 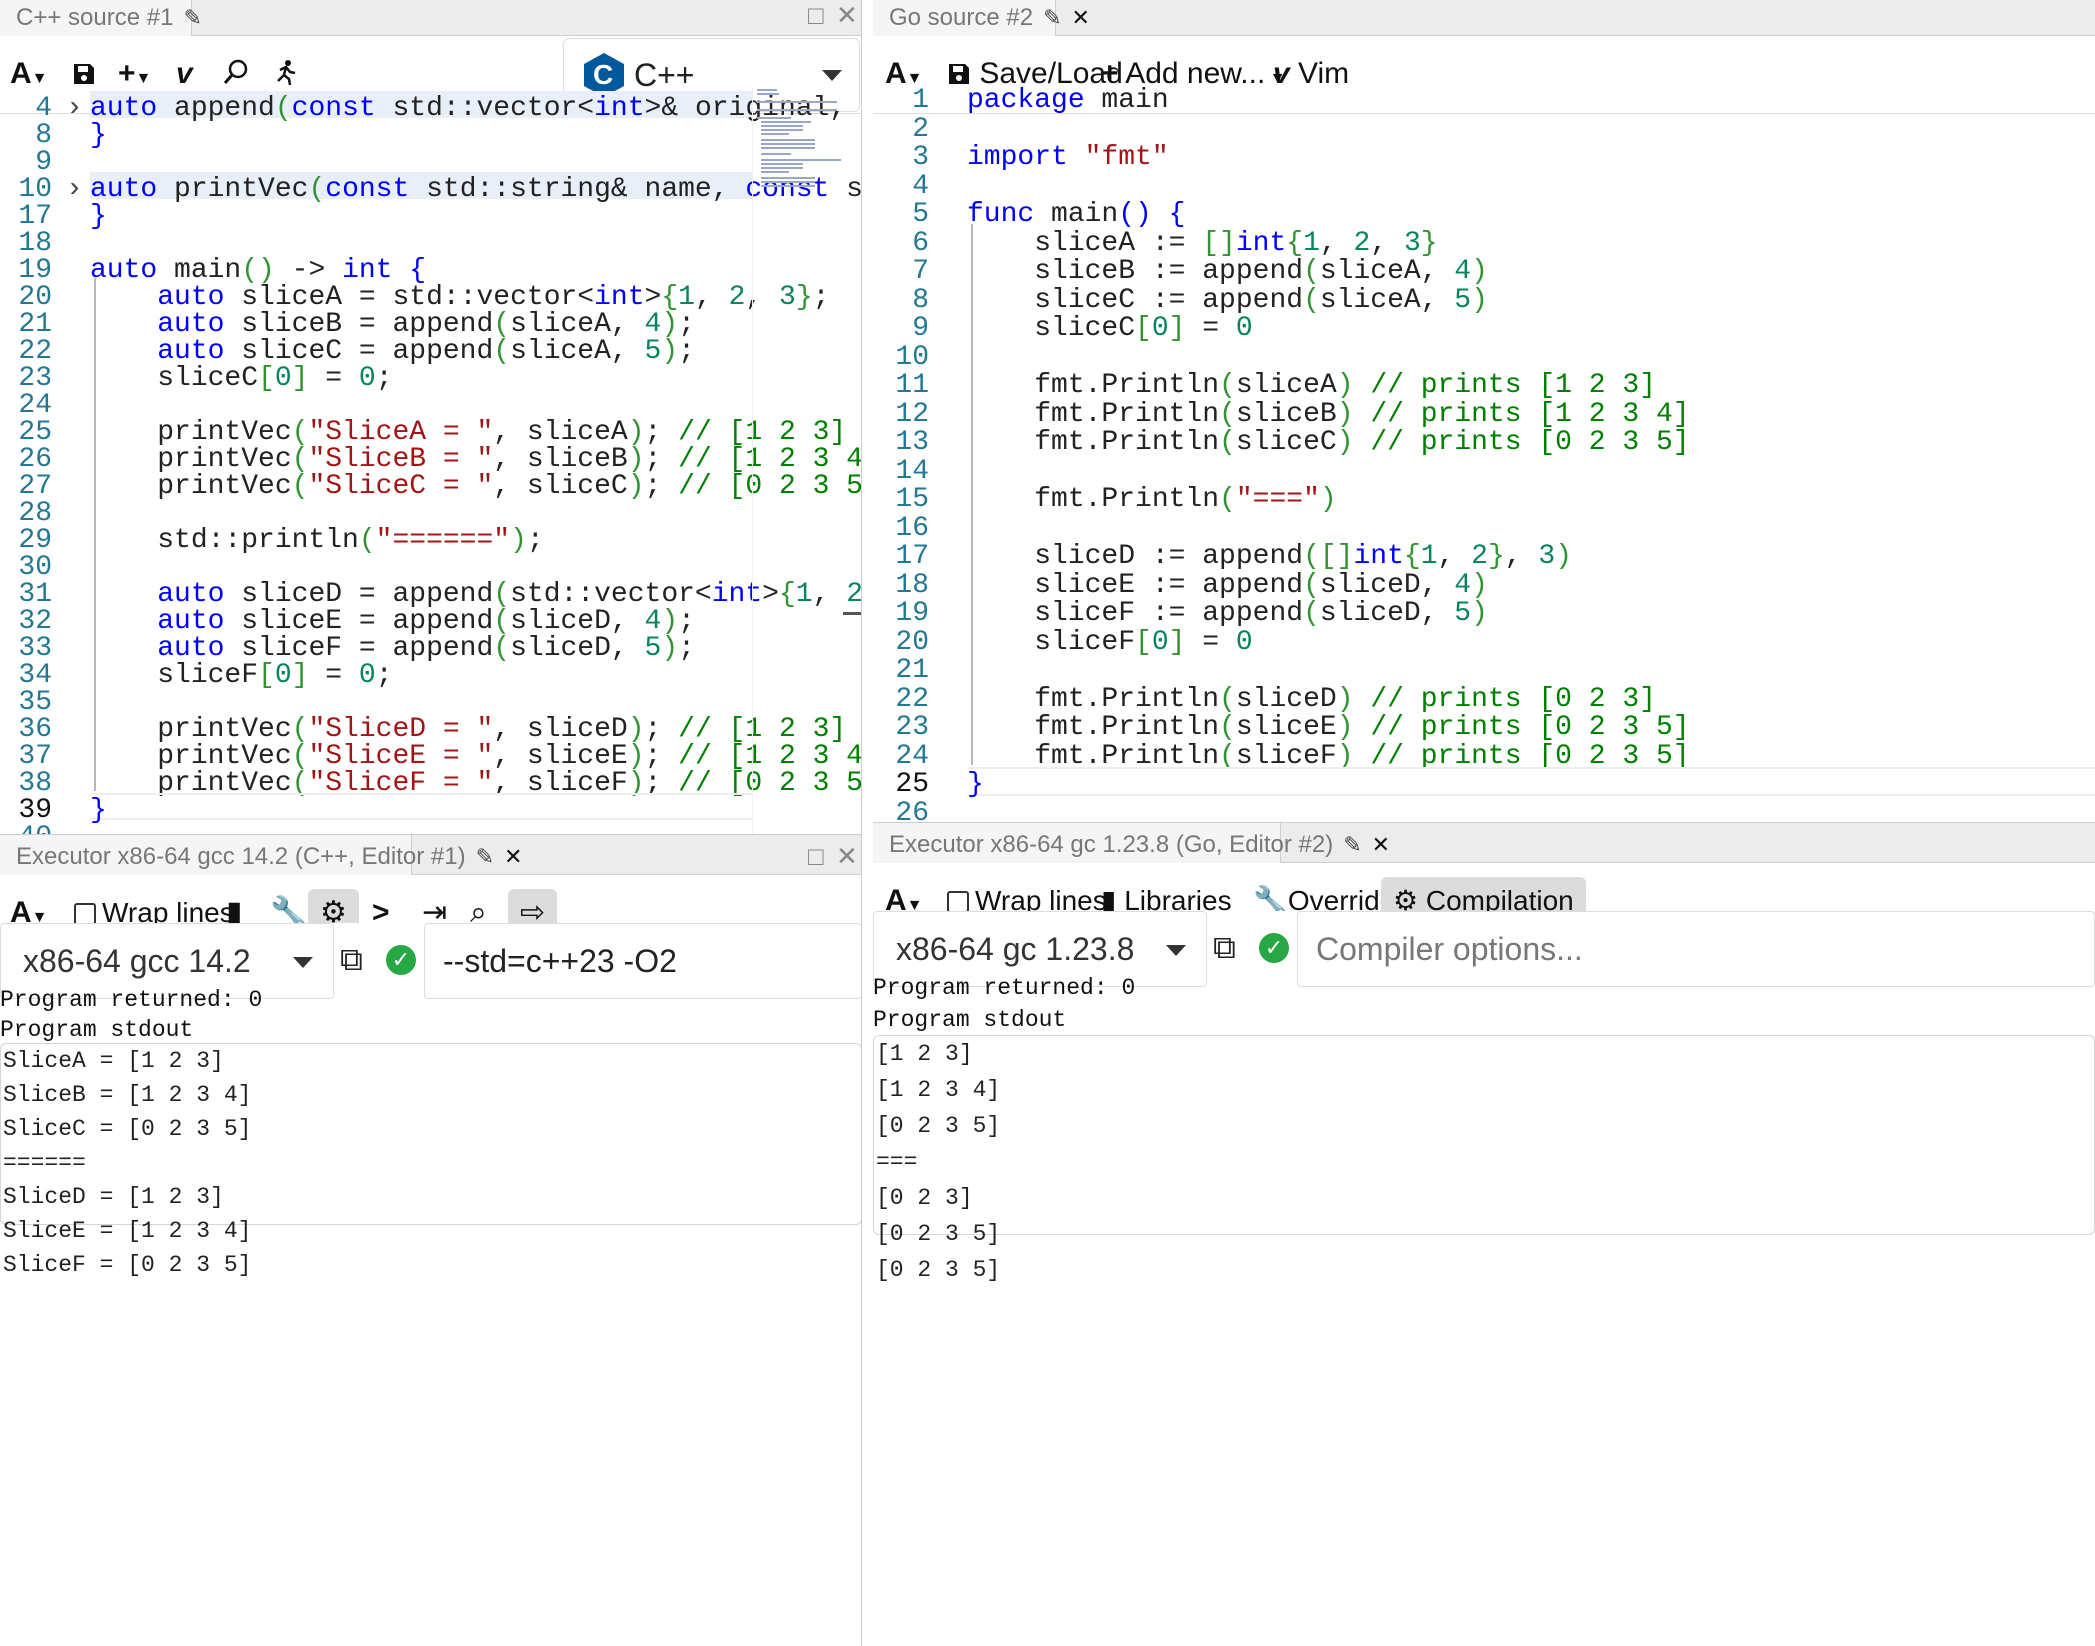 What do you see at coordinates (912, 784) in the screenshot?
I see `line-number: 25` at bounding box center [912, 784].